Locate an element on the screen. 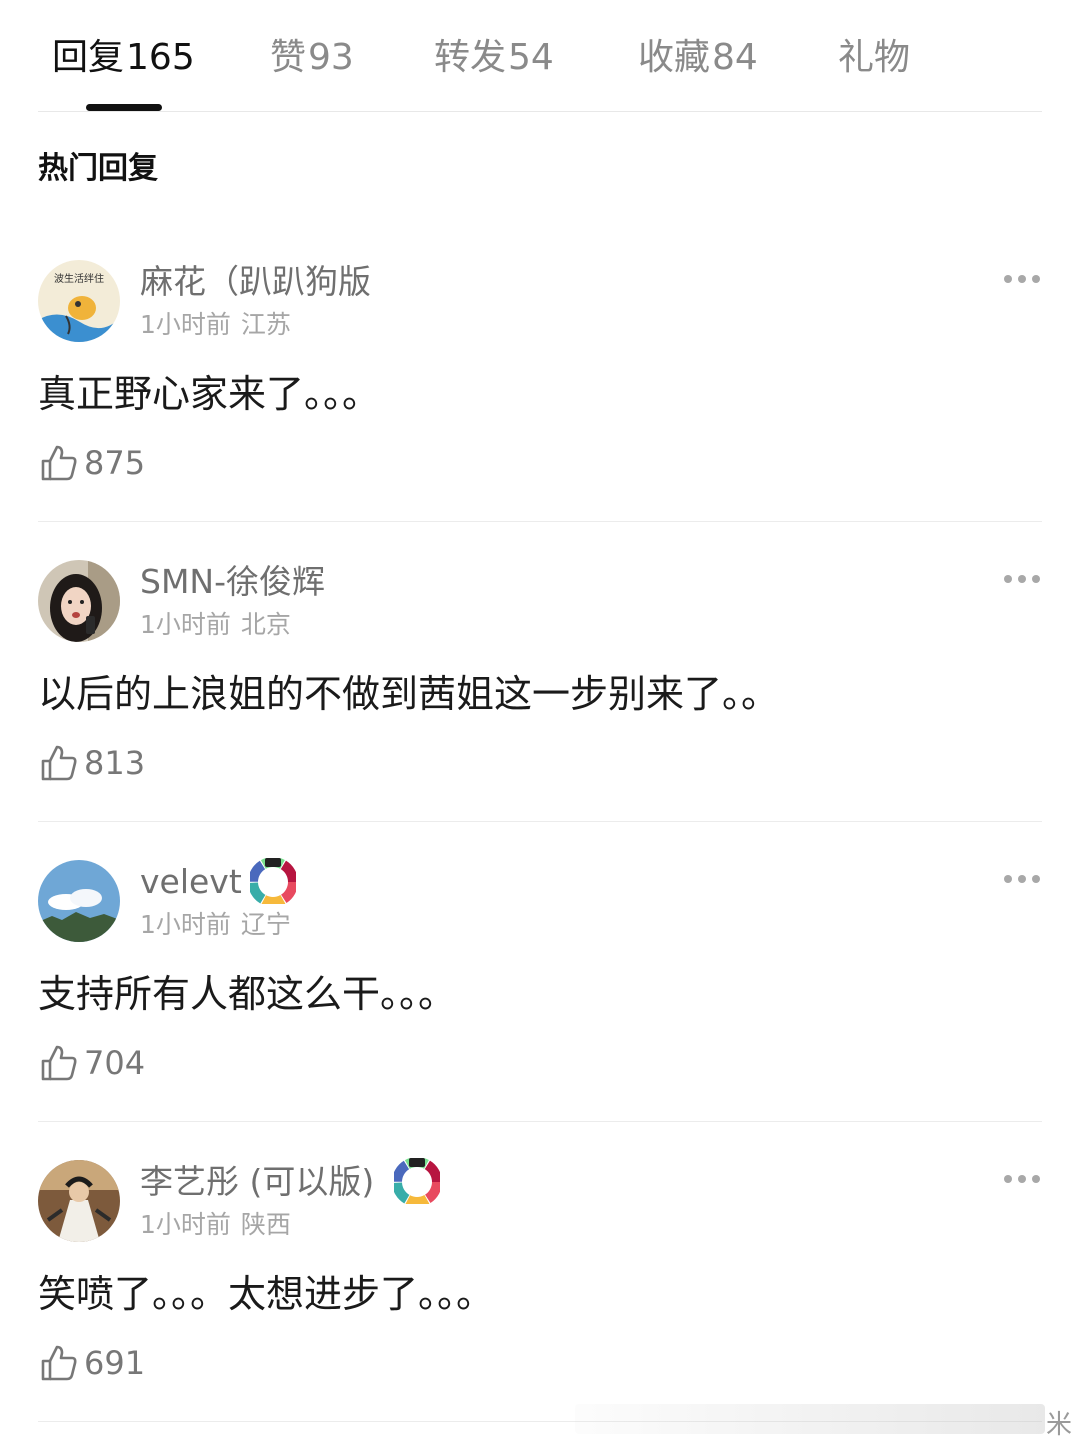 This screenshot has width=1080, height=1449. like-count: 691 is located at coordinates (115, 1363).